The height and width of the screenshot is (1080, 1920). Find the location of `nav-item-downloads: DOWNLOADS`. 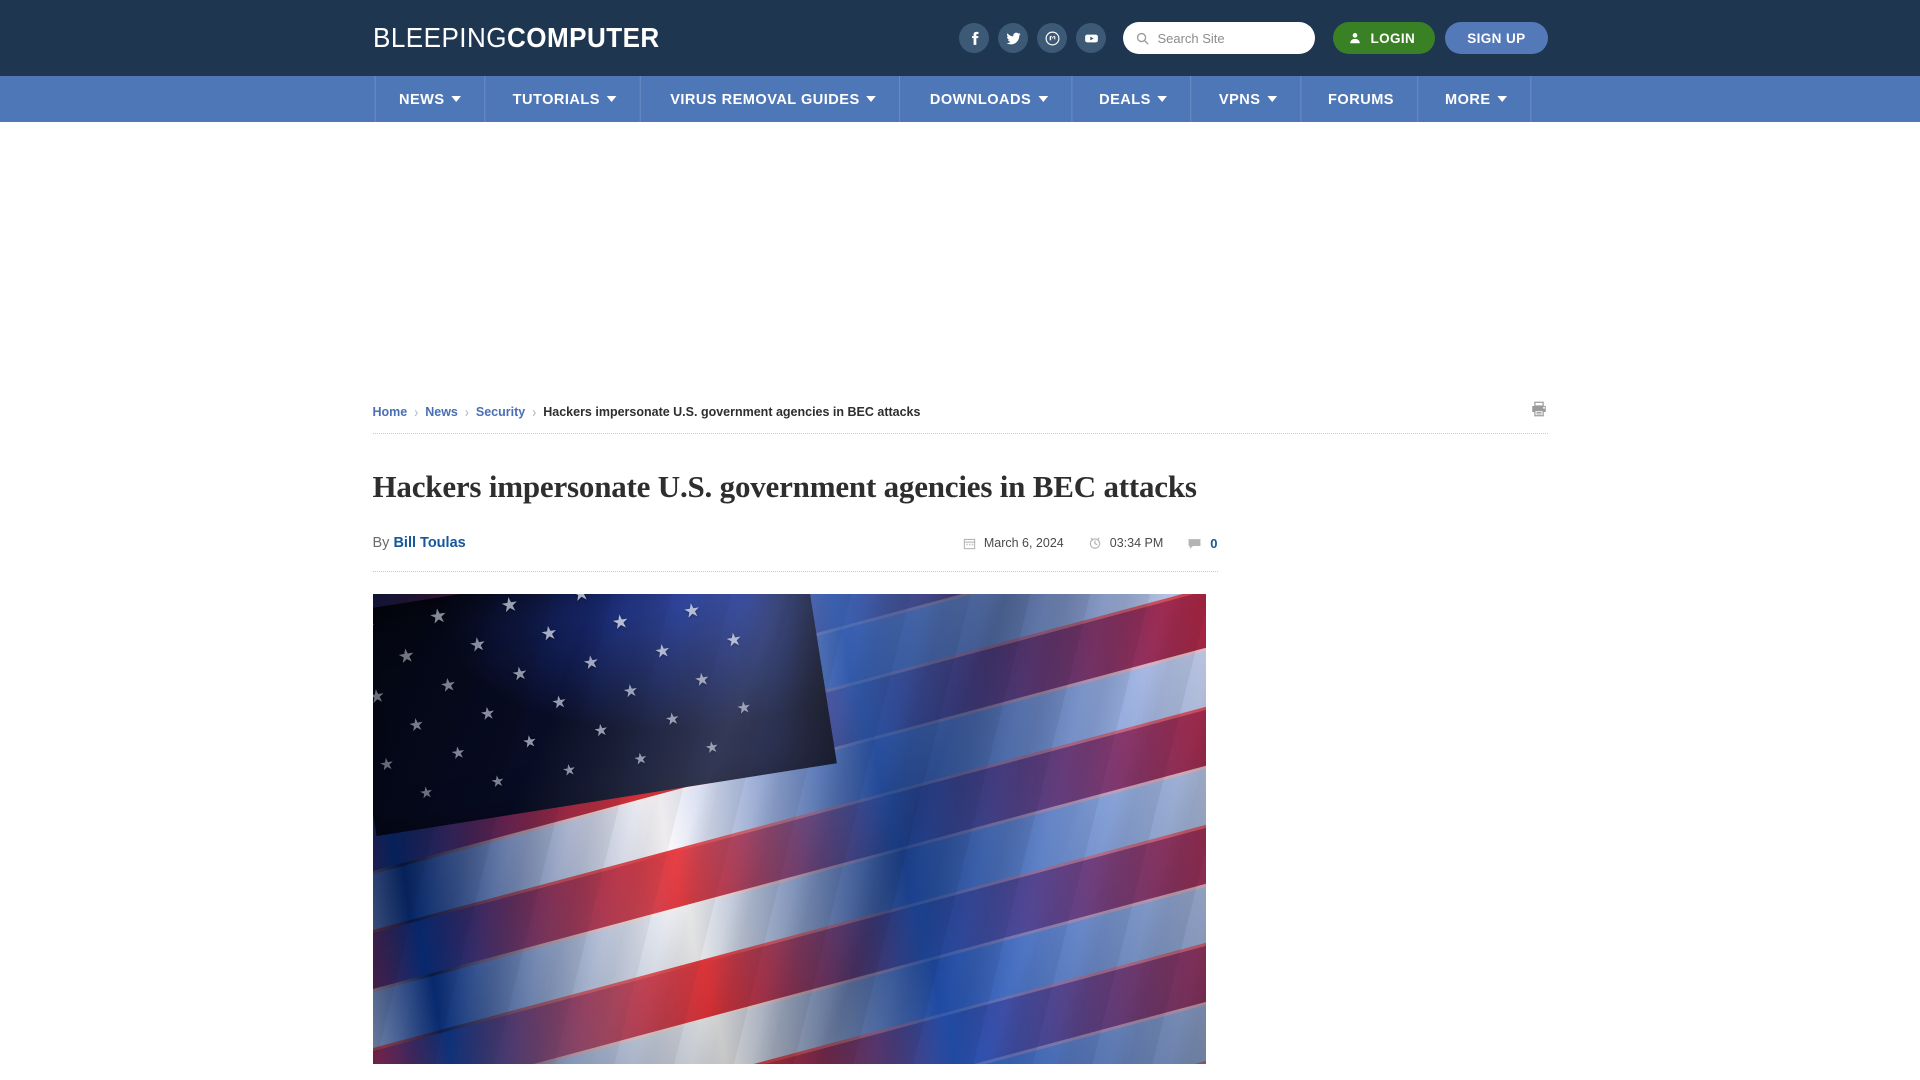

nav-item-downloads: DOWNLOADS is located at coordinates (989, 99).